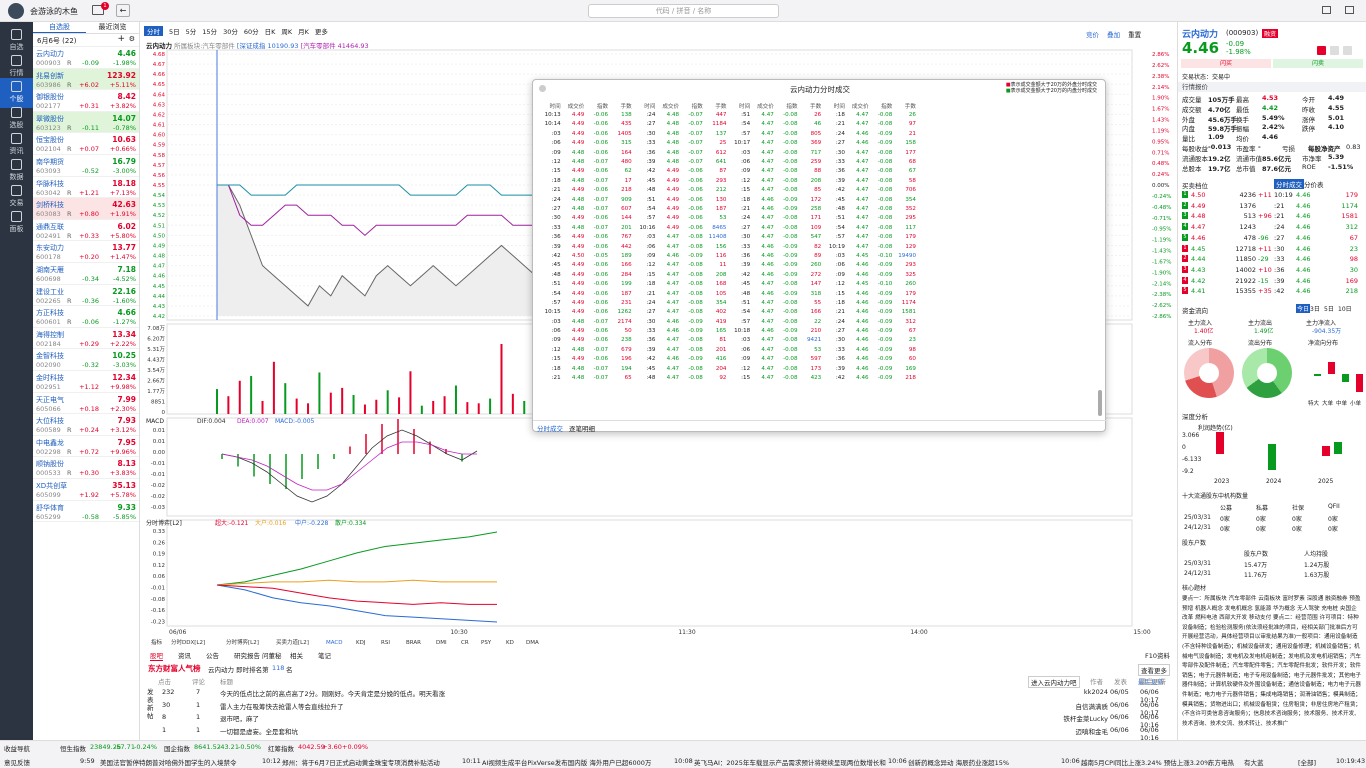 The image size is (1366, 768). Describe the element at coordinates (157, 642) in the screenshot. I see `indicator-tab: 指标` at that location.